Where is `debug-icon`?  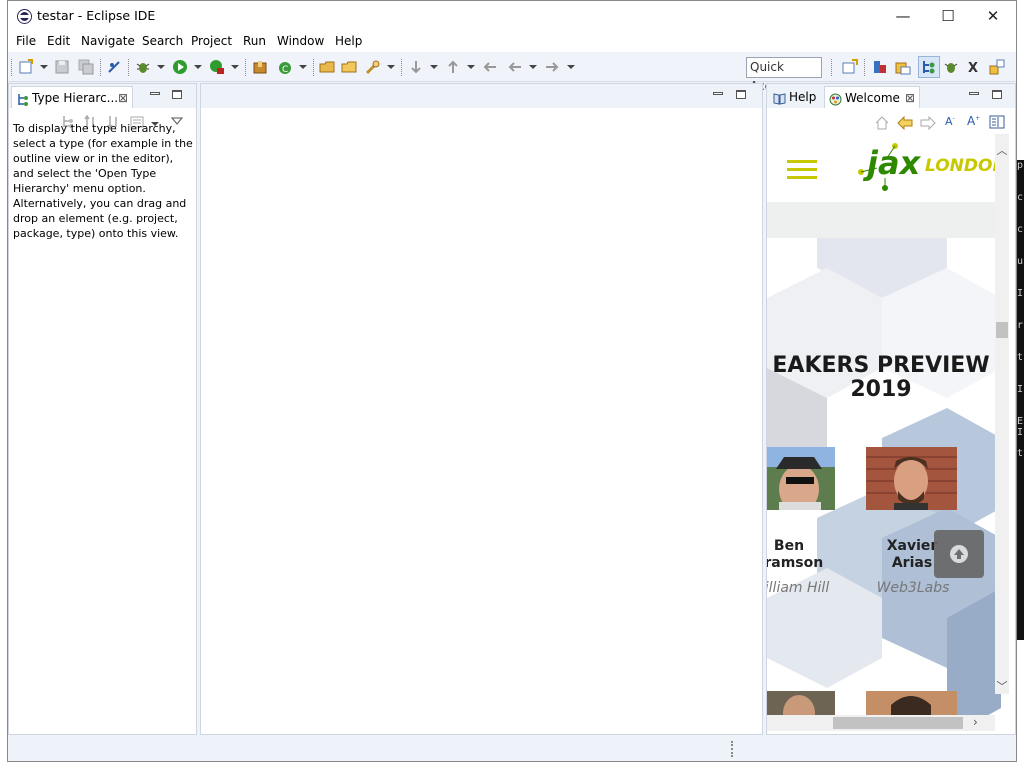 debug-icon is located at coordinates (143, 67).